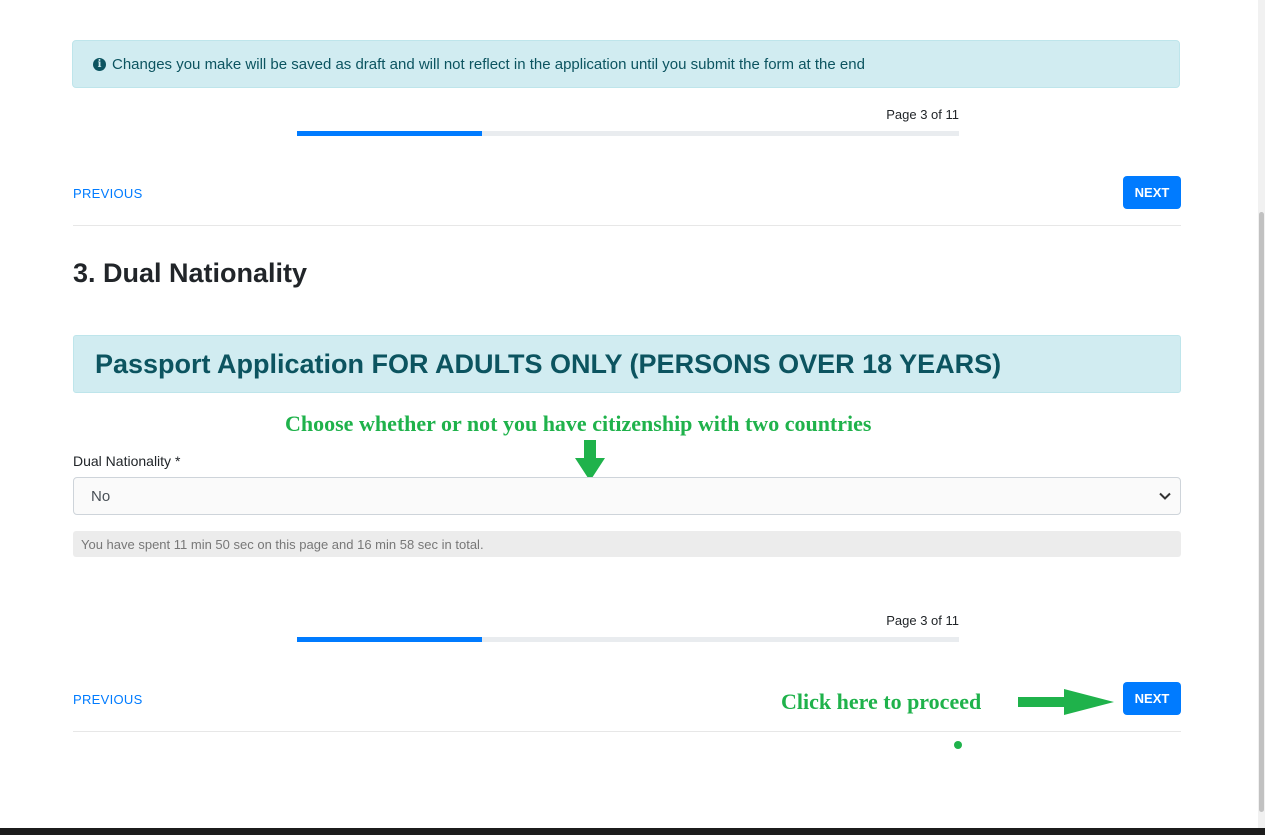  I want to click on bottom-edge-bar, so click(632, 831).